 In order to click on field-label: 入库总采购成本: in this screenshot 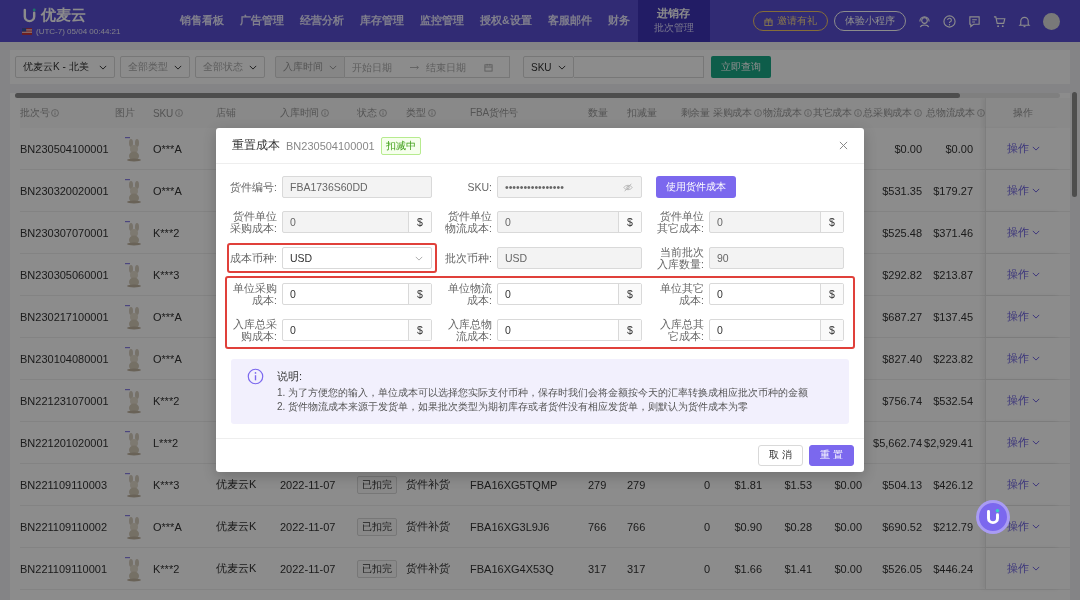, I will do `click(254, 330)`.